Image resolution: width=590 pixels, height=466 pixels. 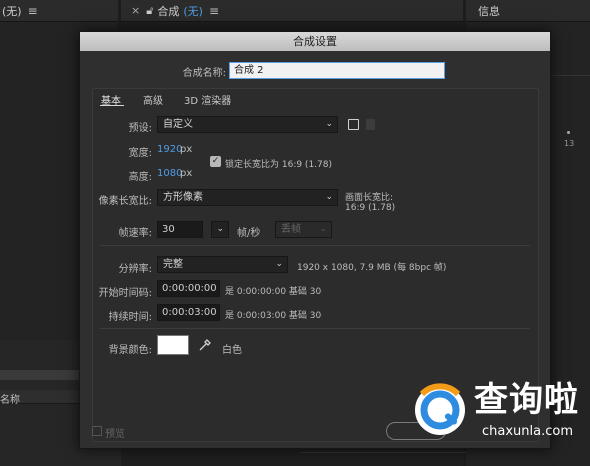 What do you see at coordinates (135, 10) in the screenshot?
I see `close-tab-icon: ×` at bounding box center [135, 10].